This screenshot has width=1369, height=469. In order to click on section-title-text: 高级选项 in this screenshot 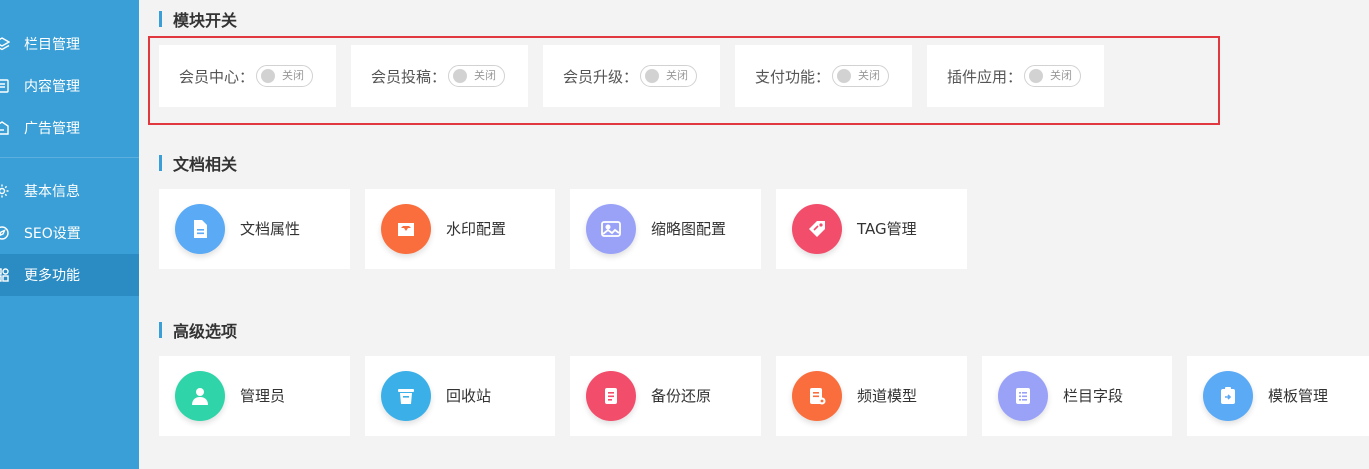, I will do `click(205, 331)`.